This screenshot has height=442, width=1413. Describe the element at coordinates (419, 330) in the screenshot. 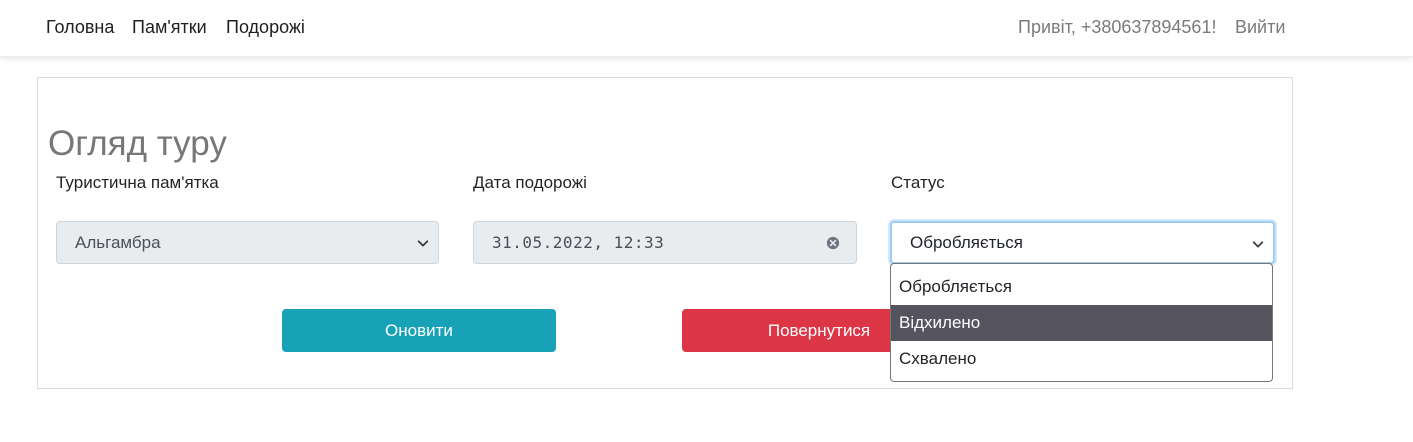

I see `update-button: Оновити` at that location.